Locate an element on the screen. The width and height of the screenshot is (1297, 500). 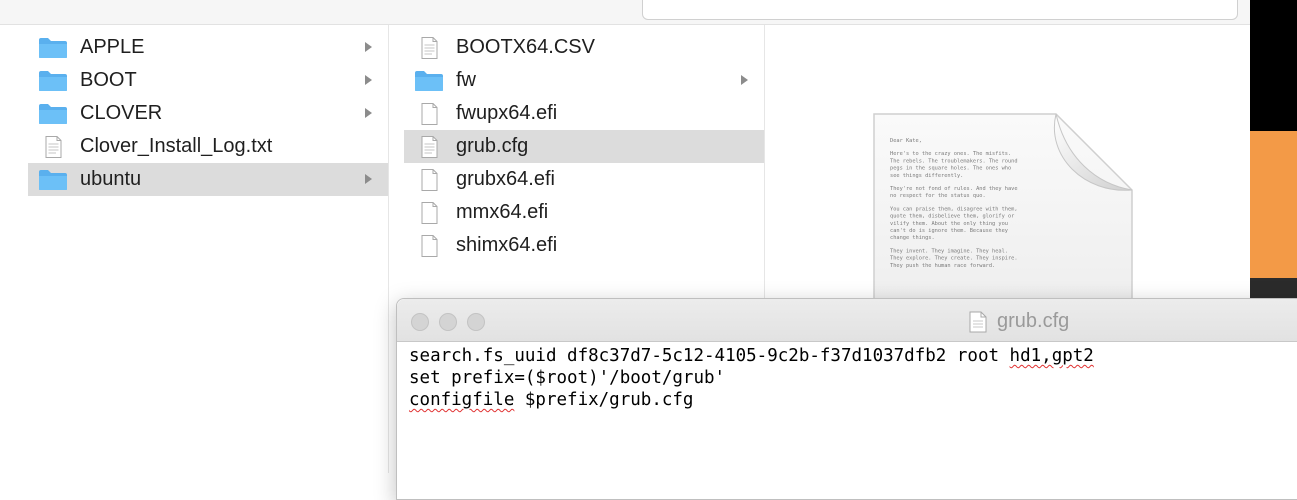
preview-text-line: vilify them. About the only thing you is located at coordinates (949, 224).